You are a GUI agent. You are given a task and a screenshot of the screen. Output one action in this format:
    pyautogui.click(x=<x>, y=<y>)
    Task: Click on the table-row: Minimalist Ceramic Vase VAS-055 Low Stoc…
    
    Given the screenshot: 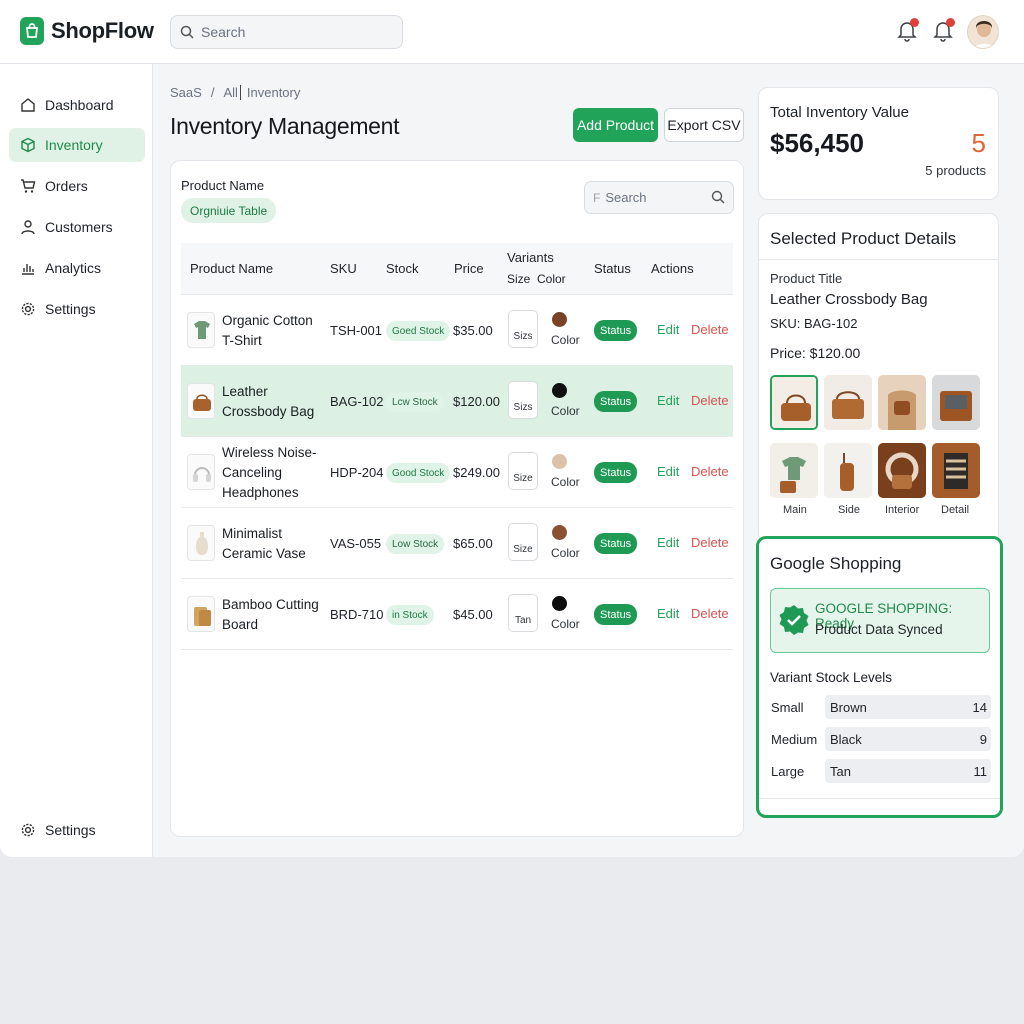 What is the action you would take?
    pyautogui.click(x=457, y=543)
    